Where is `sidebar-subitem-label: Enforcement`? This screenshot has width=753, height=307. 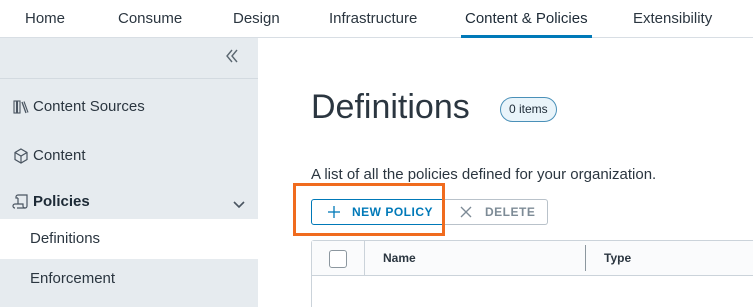 sidebar-subitem-label: Enforcement is located at coordinates (73, 278).